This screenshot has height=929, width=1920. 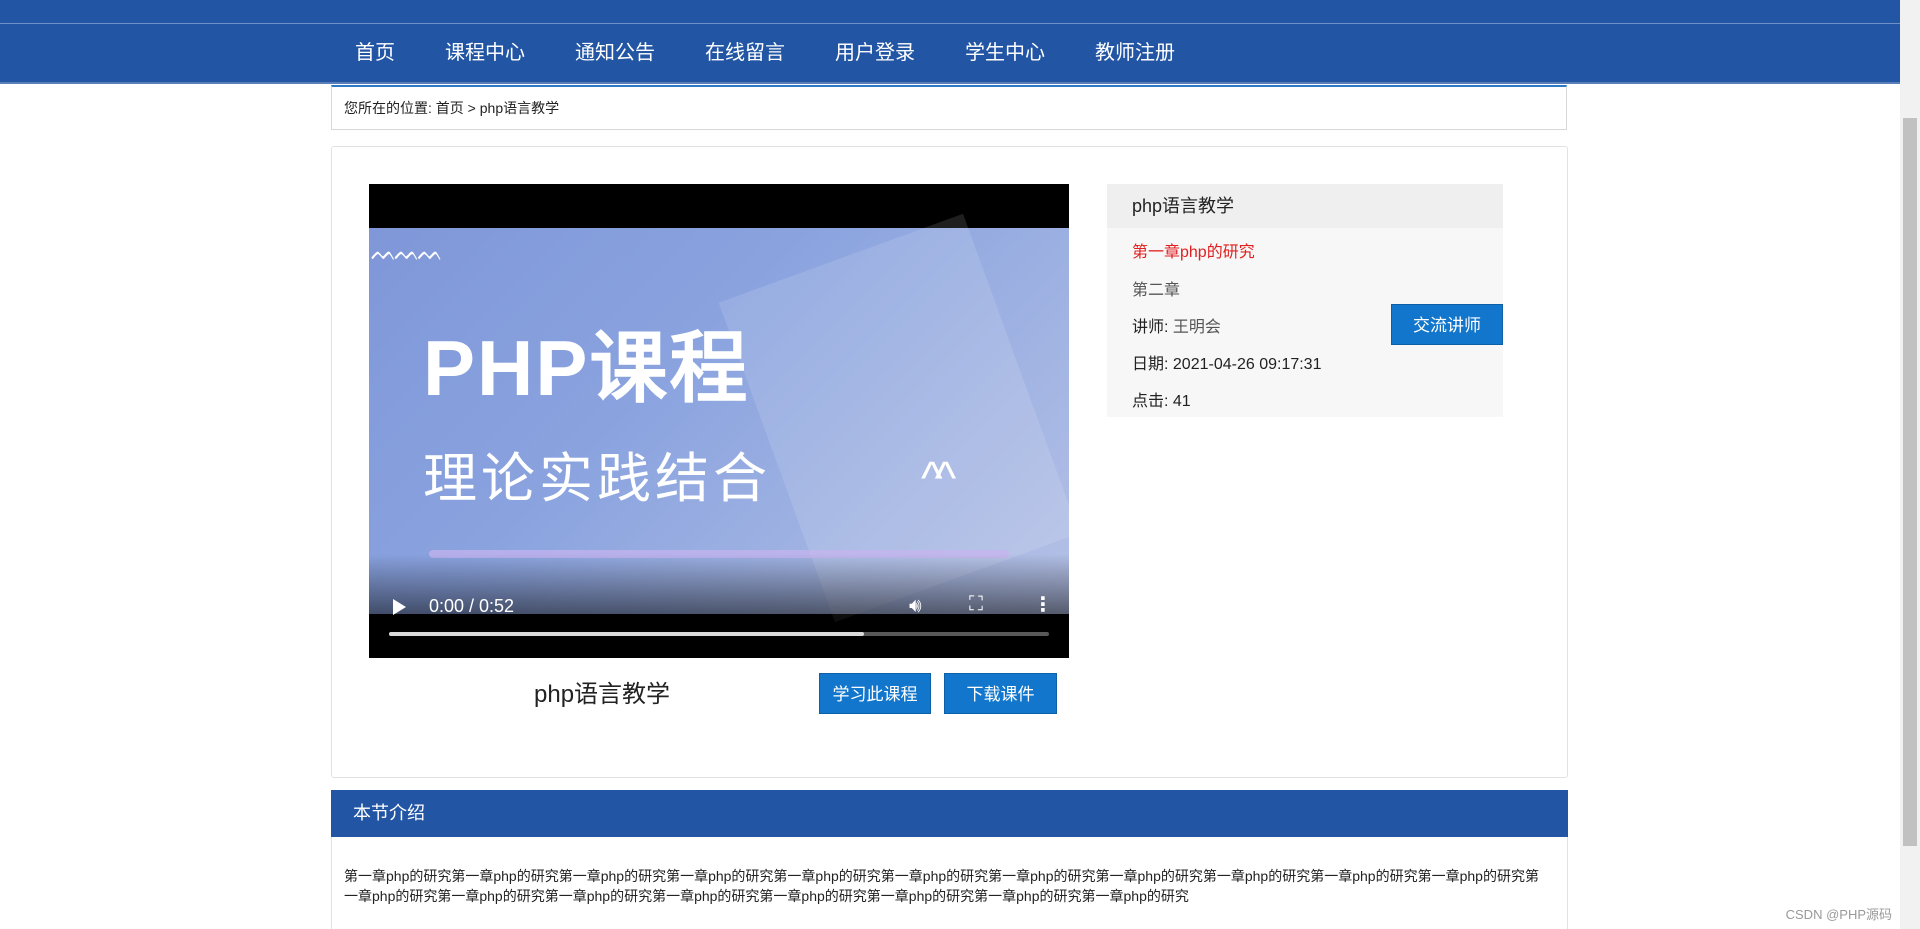 What do you see at coordinates (938, 478) in the screenshot?
I see `wave-icon: ^^` at bounding box center [938, 478].